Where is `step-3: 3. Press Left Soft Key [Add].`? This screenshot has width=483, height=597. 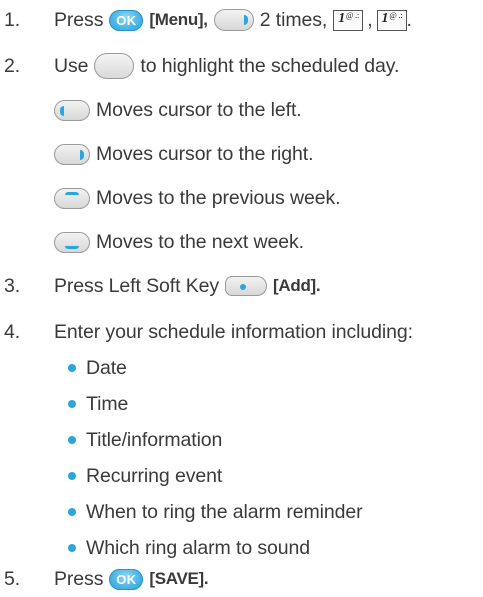
step-3: 3. Press Left Soft Key [Add]. is located at coordinates (241, 286).